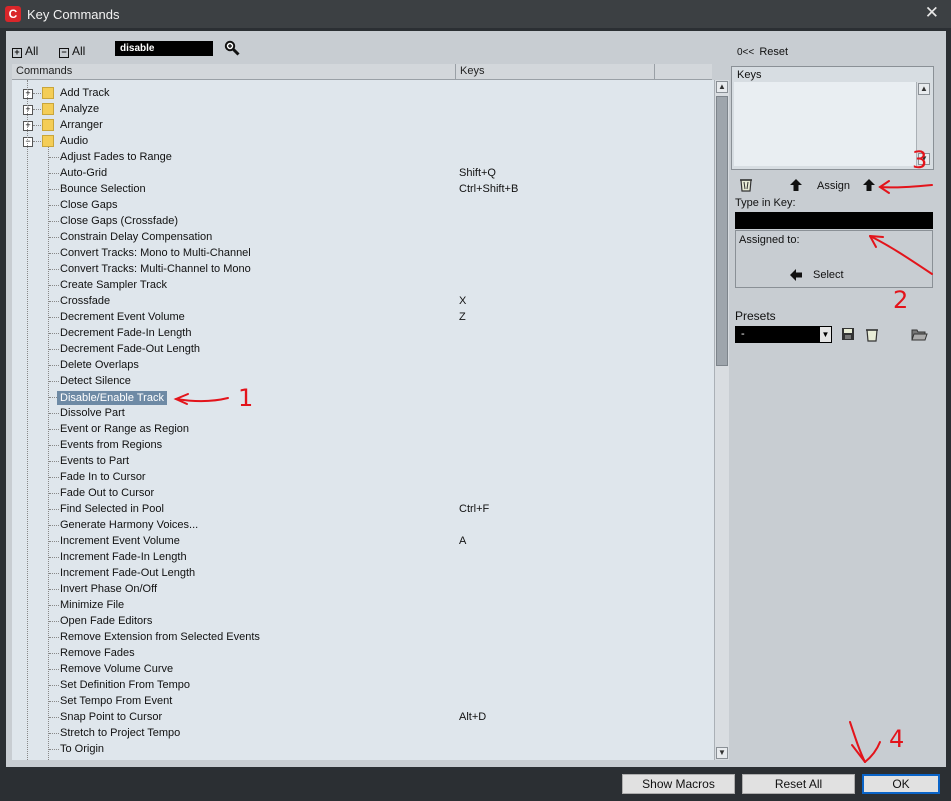 The width and height of the screenshot is (951, 801). Describe the element at coordinates (164, 48) in the screenshot. I see `search-input: disable` at that location.